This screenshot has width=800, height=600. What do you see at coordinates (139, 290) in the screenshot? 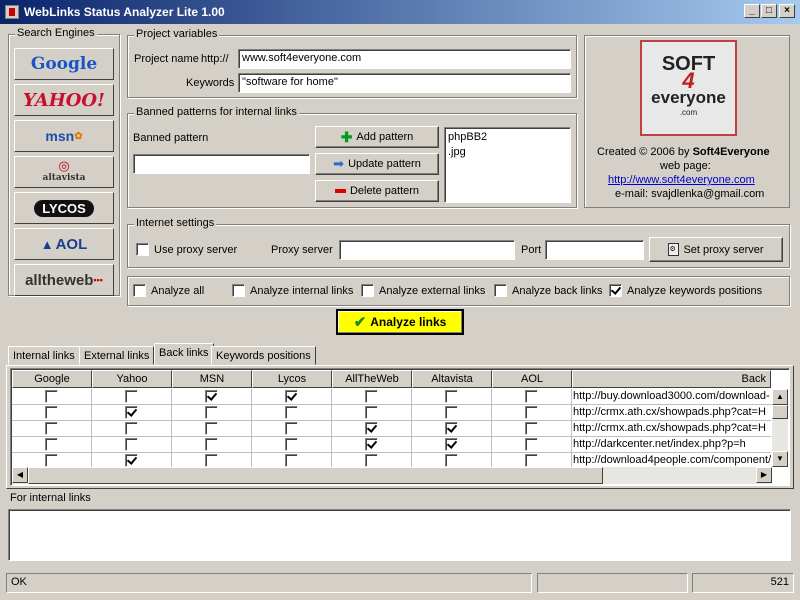
I see `analyze-all-check` at bounding box center [139, 290].